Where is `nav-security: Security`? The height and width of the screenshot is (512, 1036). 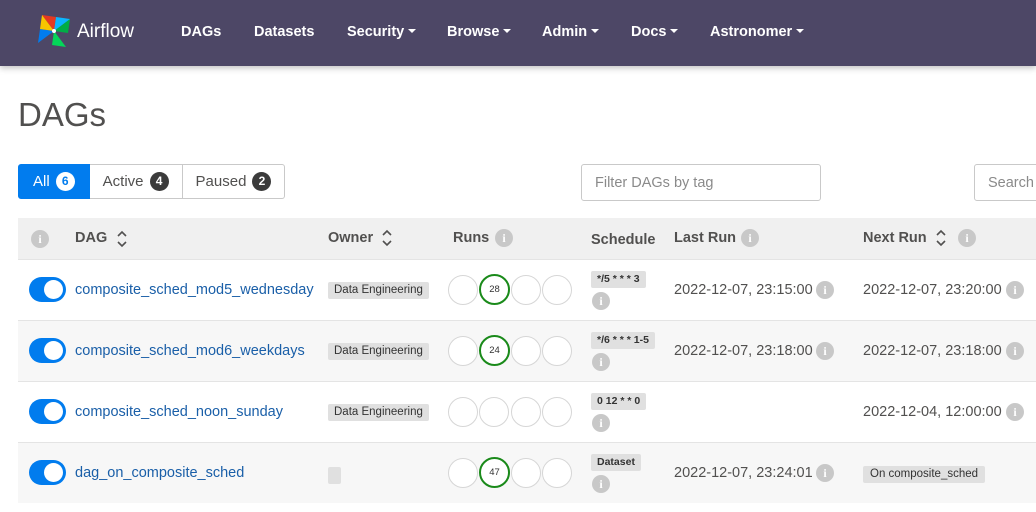
nav-security: Security is located at coordinates (382, 32).